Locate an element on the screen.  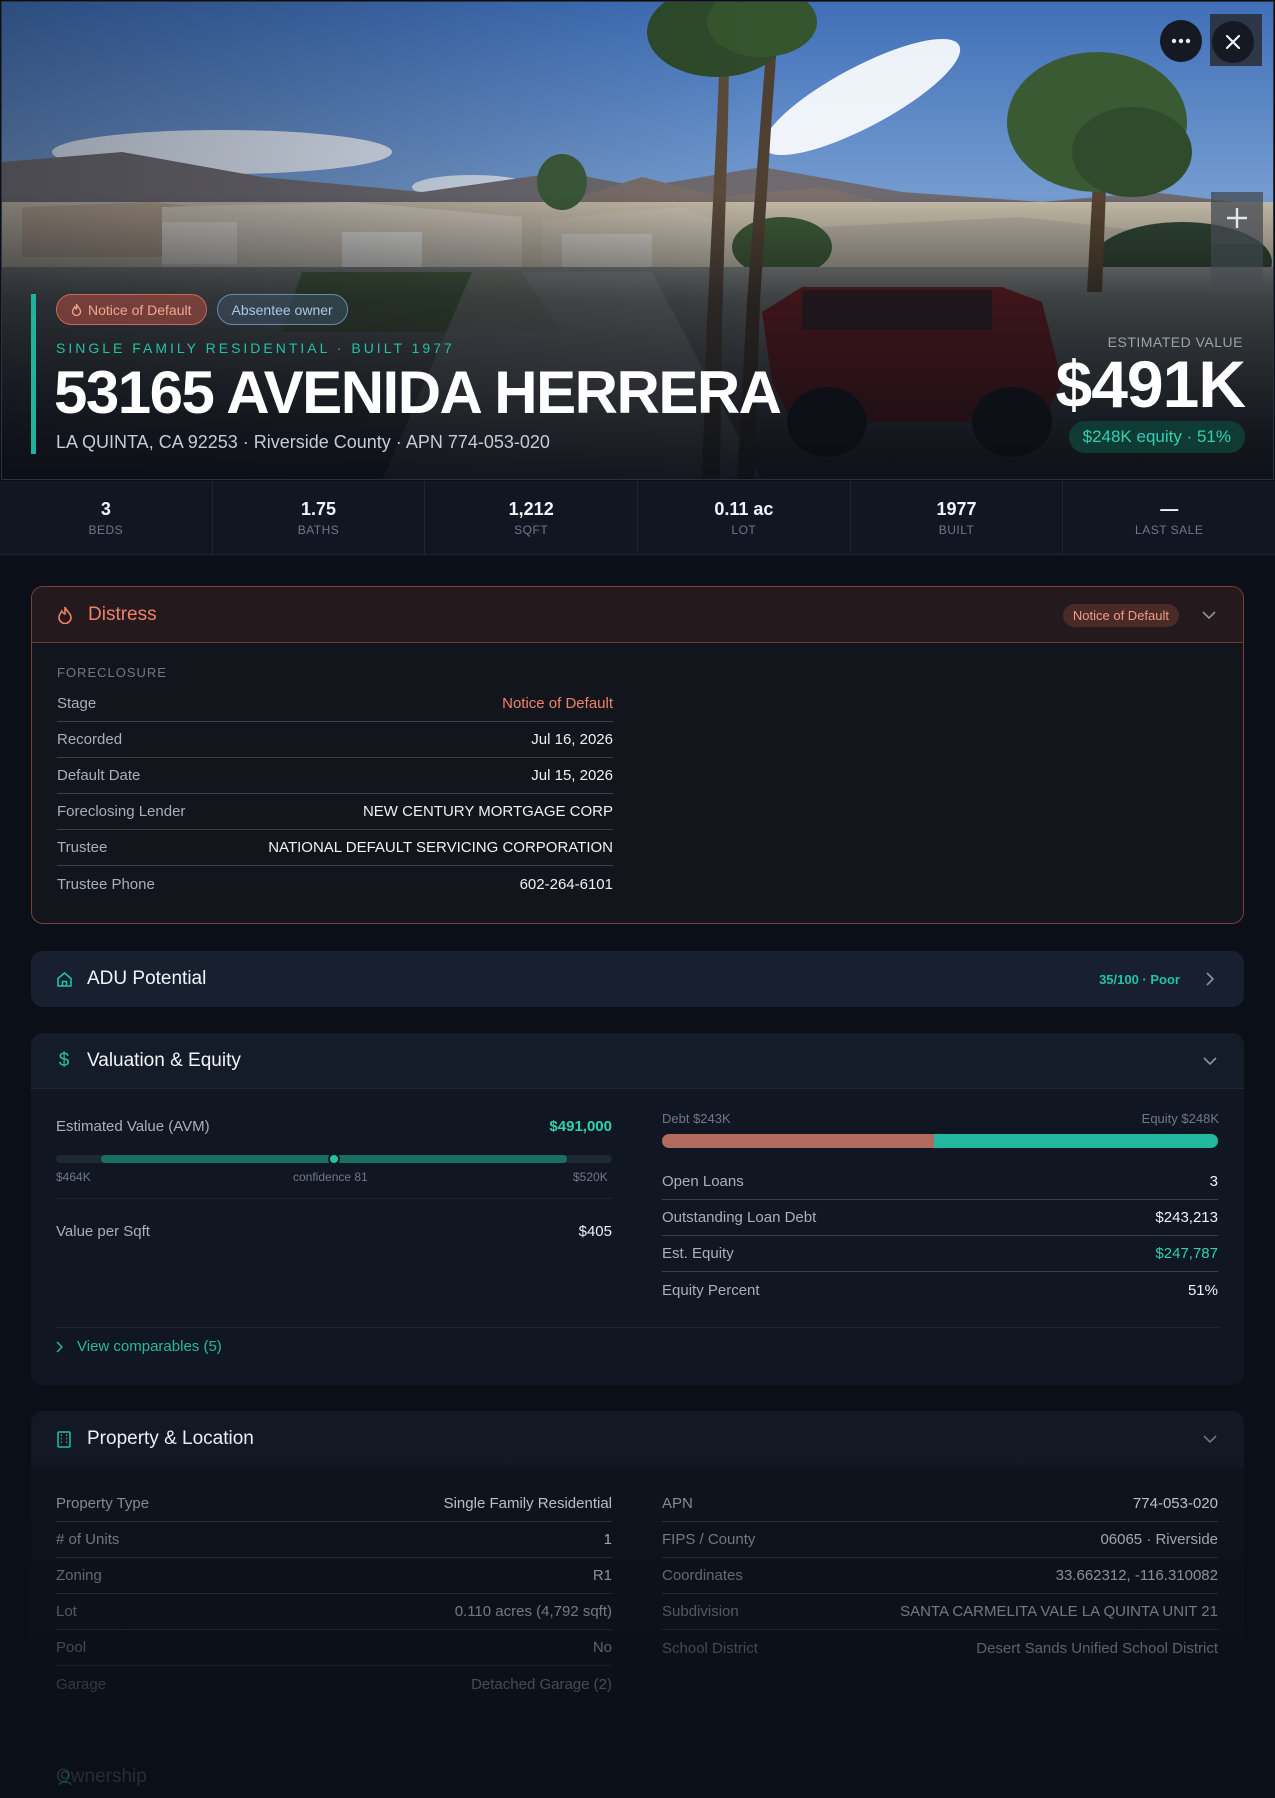
adu-card-header: ADU Potential 35/100 · Poor is located at coordinates (637, 979).